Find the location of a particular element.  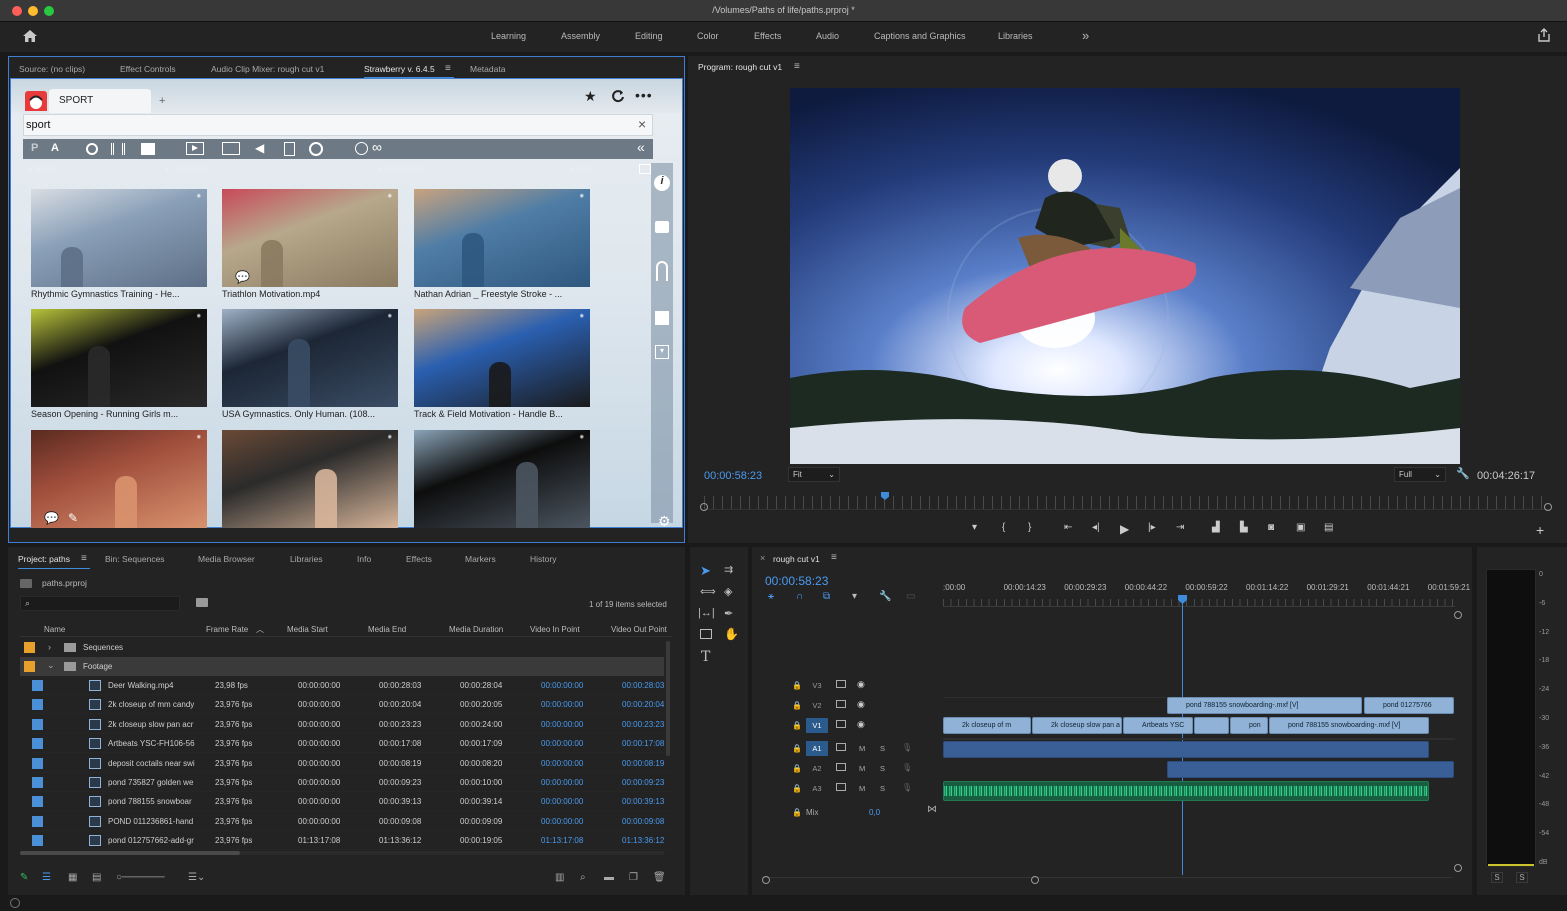

go-to-out-icon: ⇥ is located at coordinates (1180, 527).